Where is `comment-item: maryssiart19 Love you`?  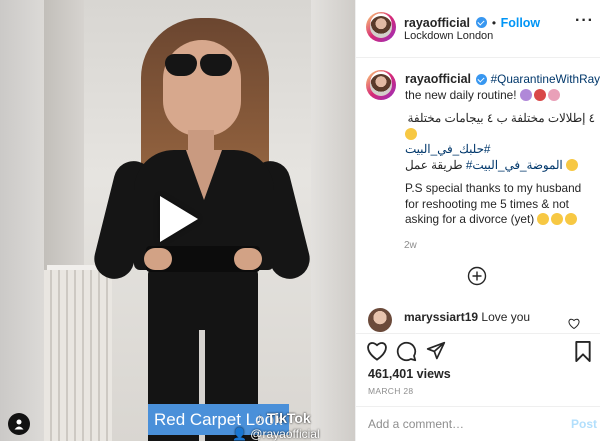 comment-item: maryssiart19 Love you is located at coordinates (467, 317).